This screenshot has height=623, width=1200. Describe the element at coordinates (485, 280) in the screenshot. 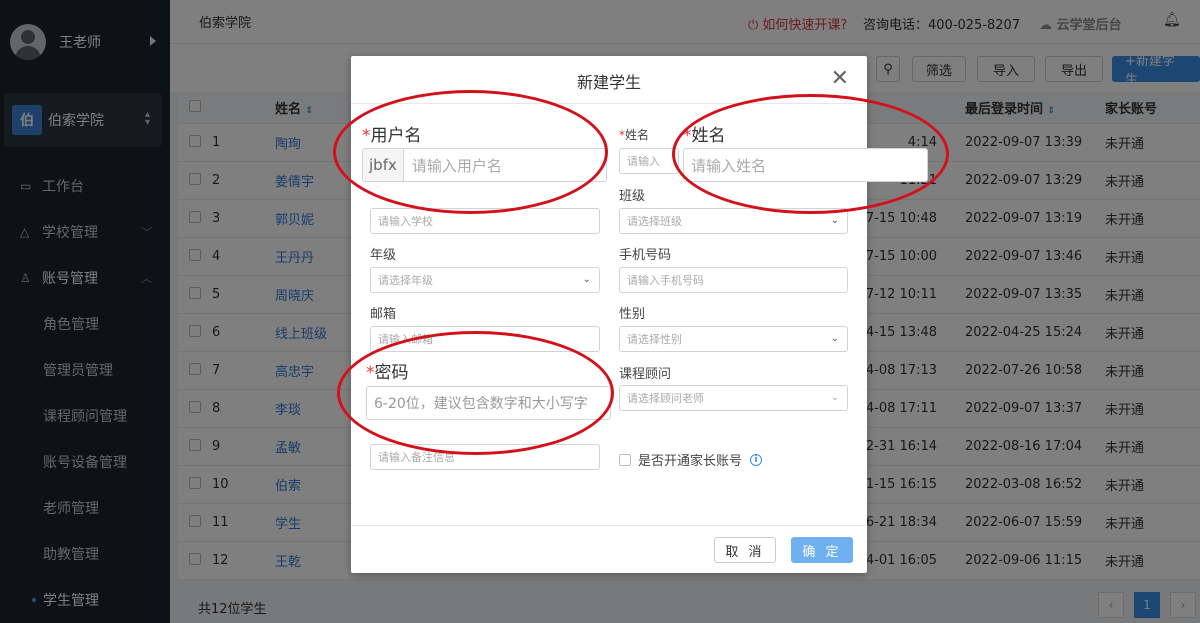

I see `grade-select: 请选择年级 ⌄` at that location.